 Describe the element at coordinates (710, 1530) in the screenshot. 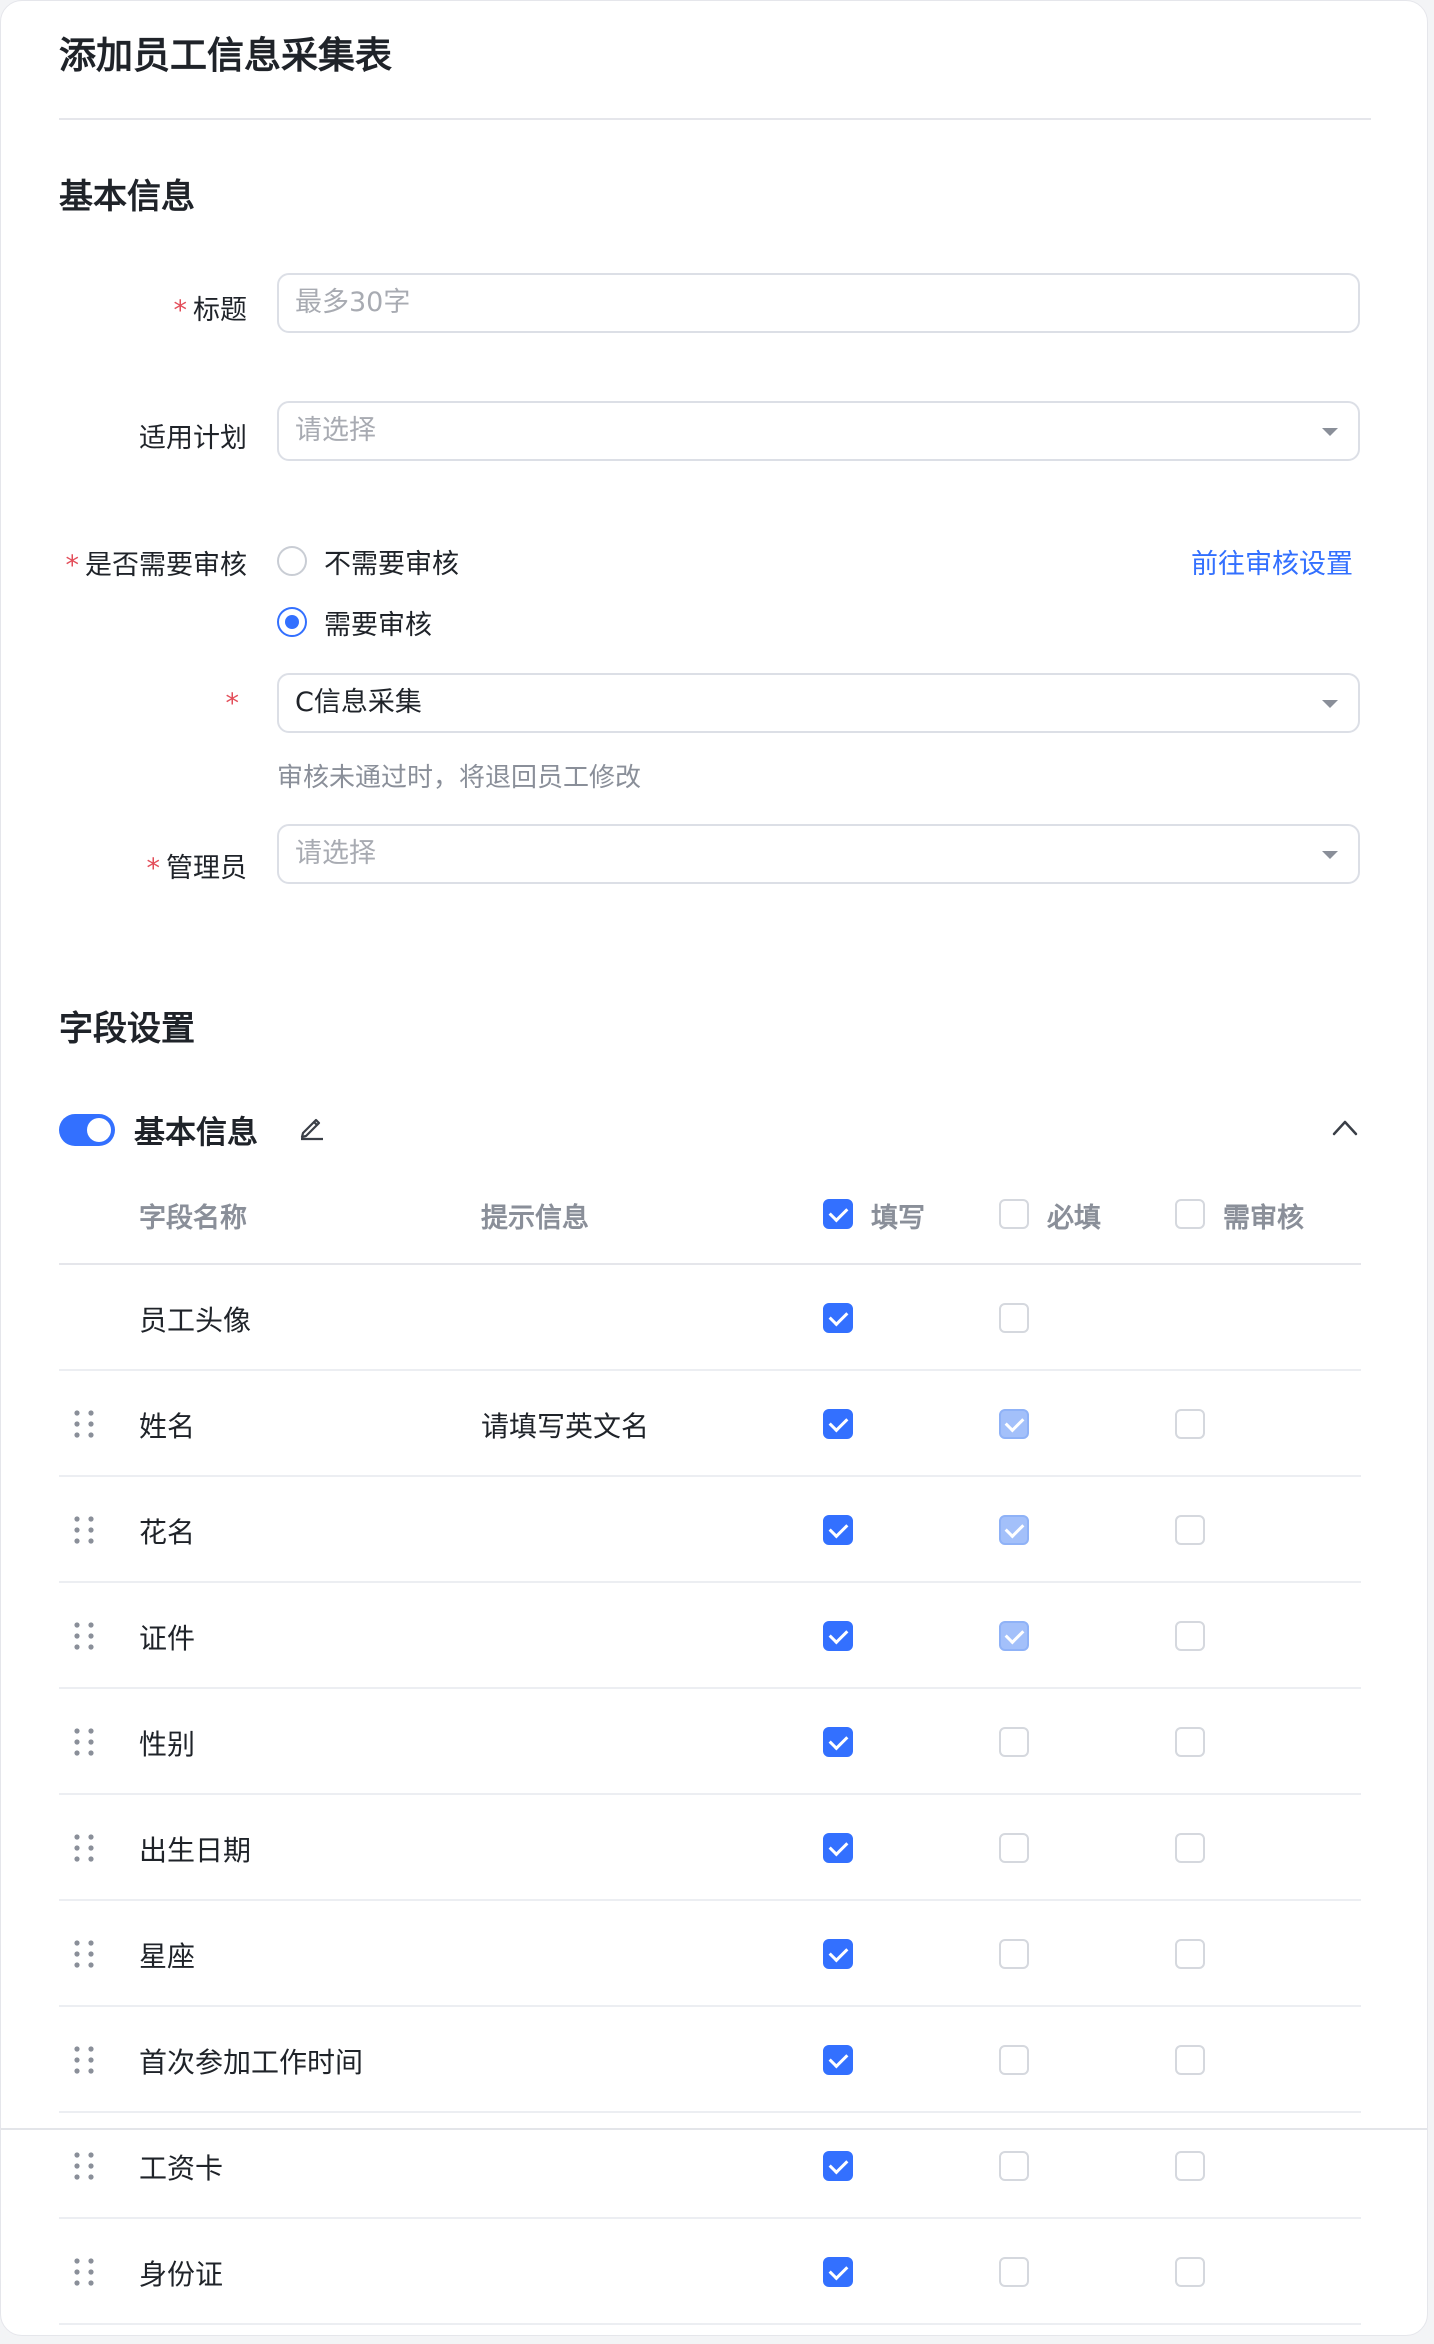

I see `table-row: 花名` at that location.